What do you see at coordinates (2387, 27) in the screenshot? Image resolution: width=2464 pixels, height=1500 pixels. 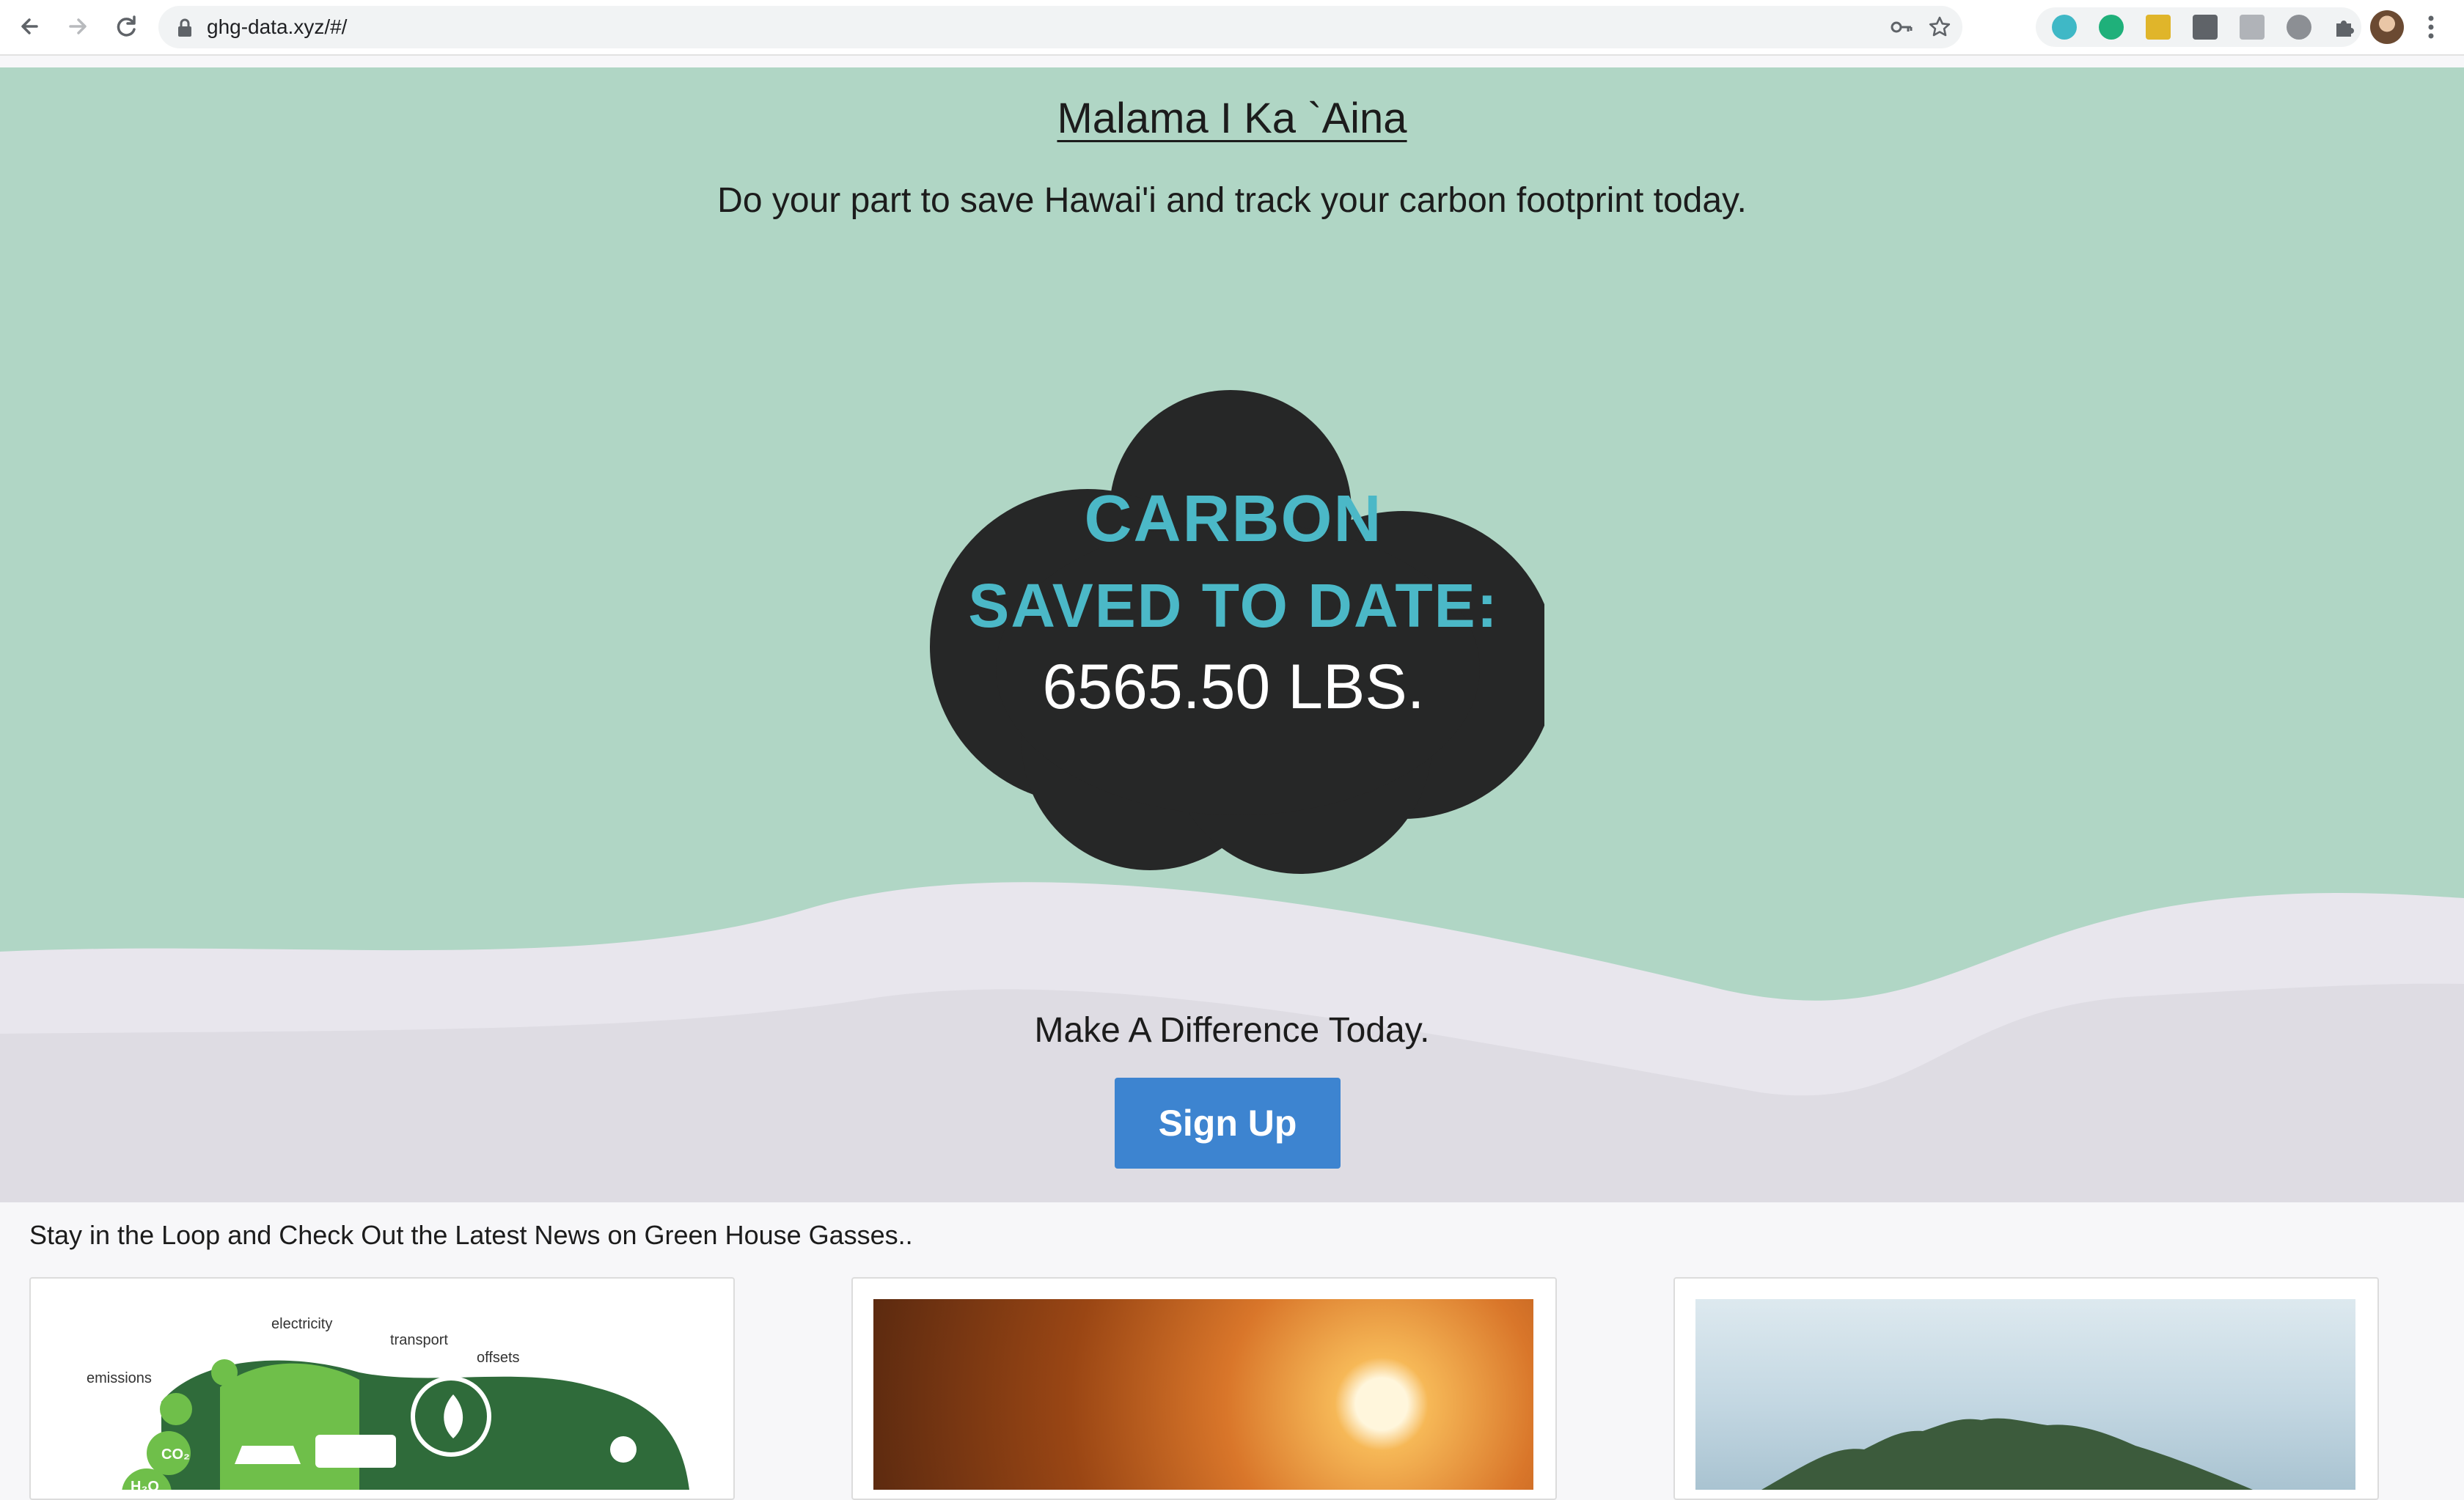 I see `profile-avatar` at bounding box center [2387, 27].